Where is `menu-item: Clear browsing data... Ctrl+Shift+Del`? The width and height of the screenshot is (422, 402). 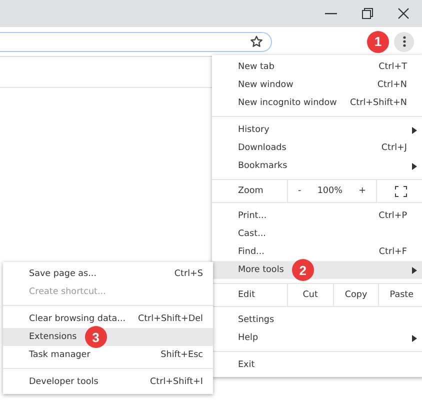
menu-item: Clear browsing data... Ctrl+Shift+Del is located at coordinates (108, 319).